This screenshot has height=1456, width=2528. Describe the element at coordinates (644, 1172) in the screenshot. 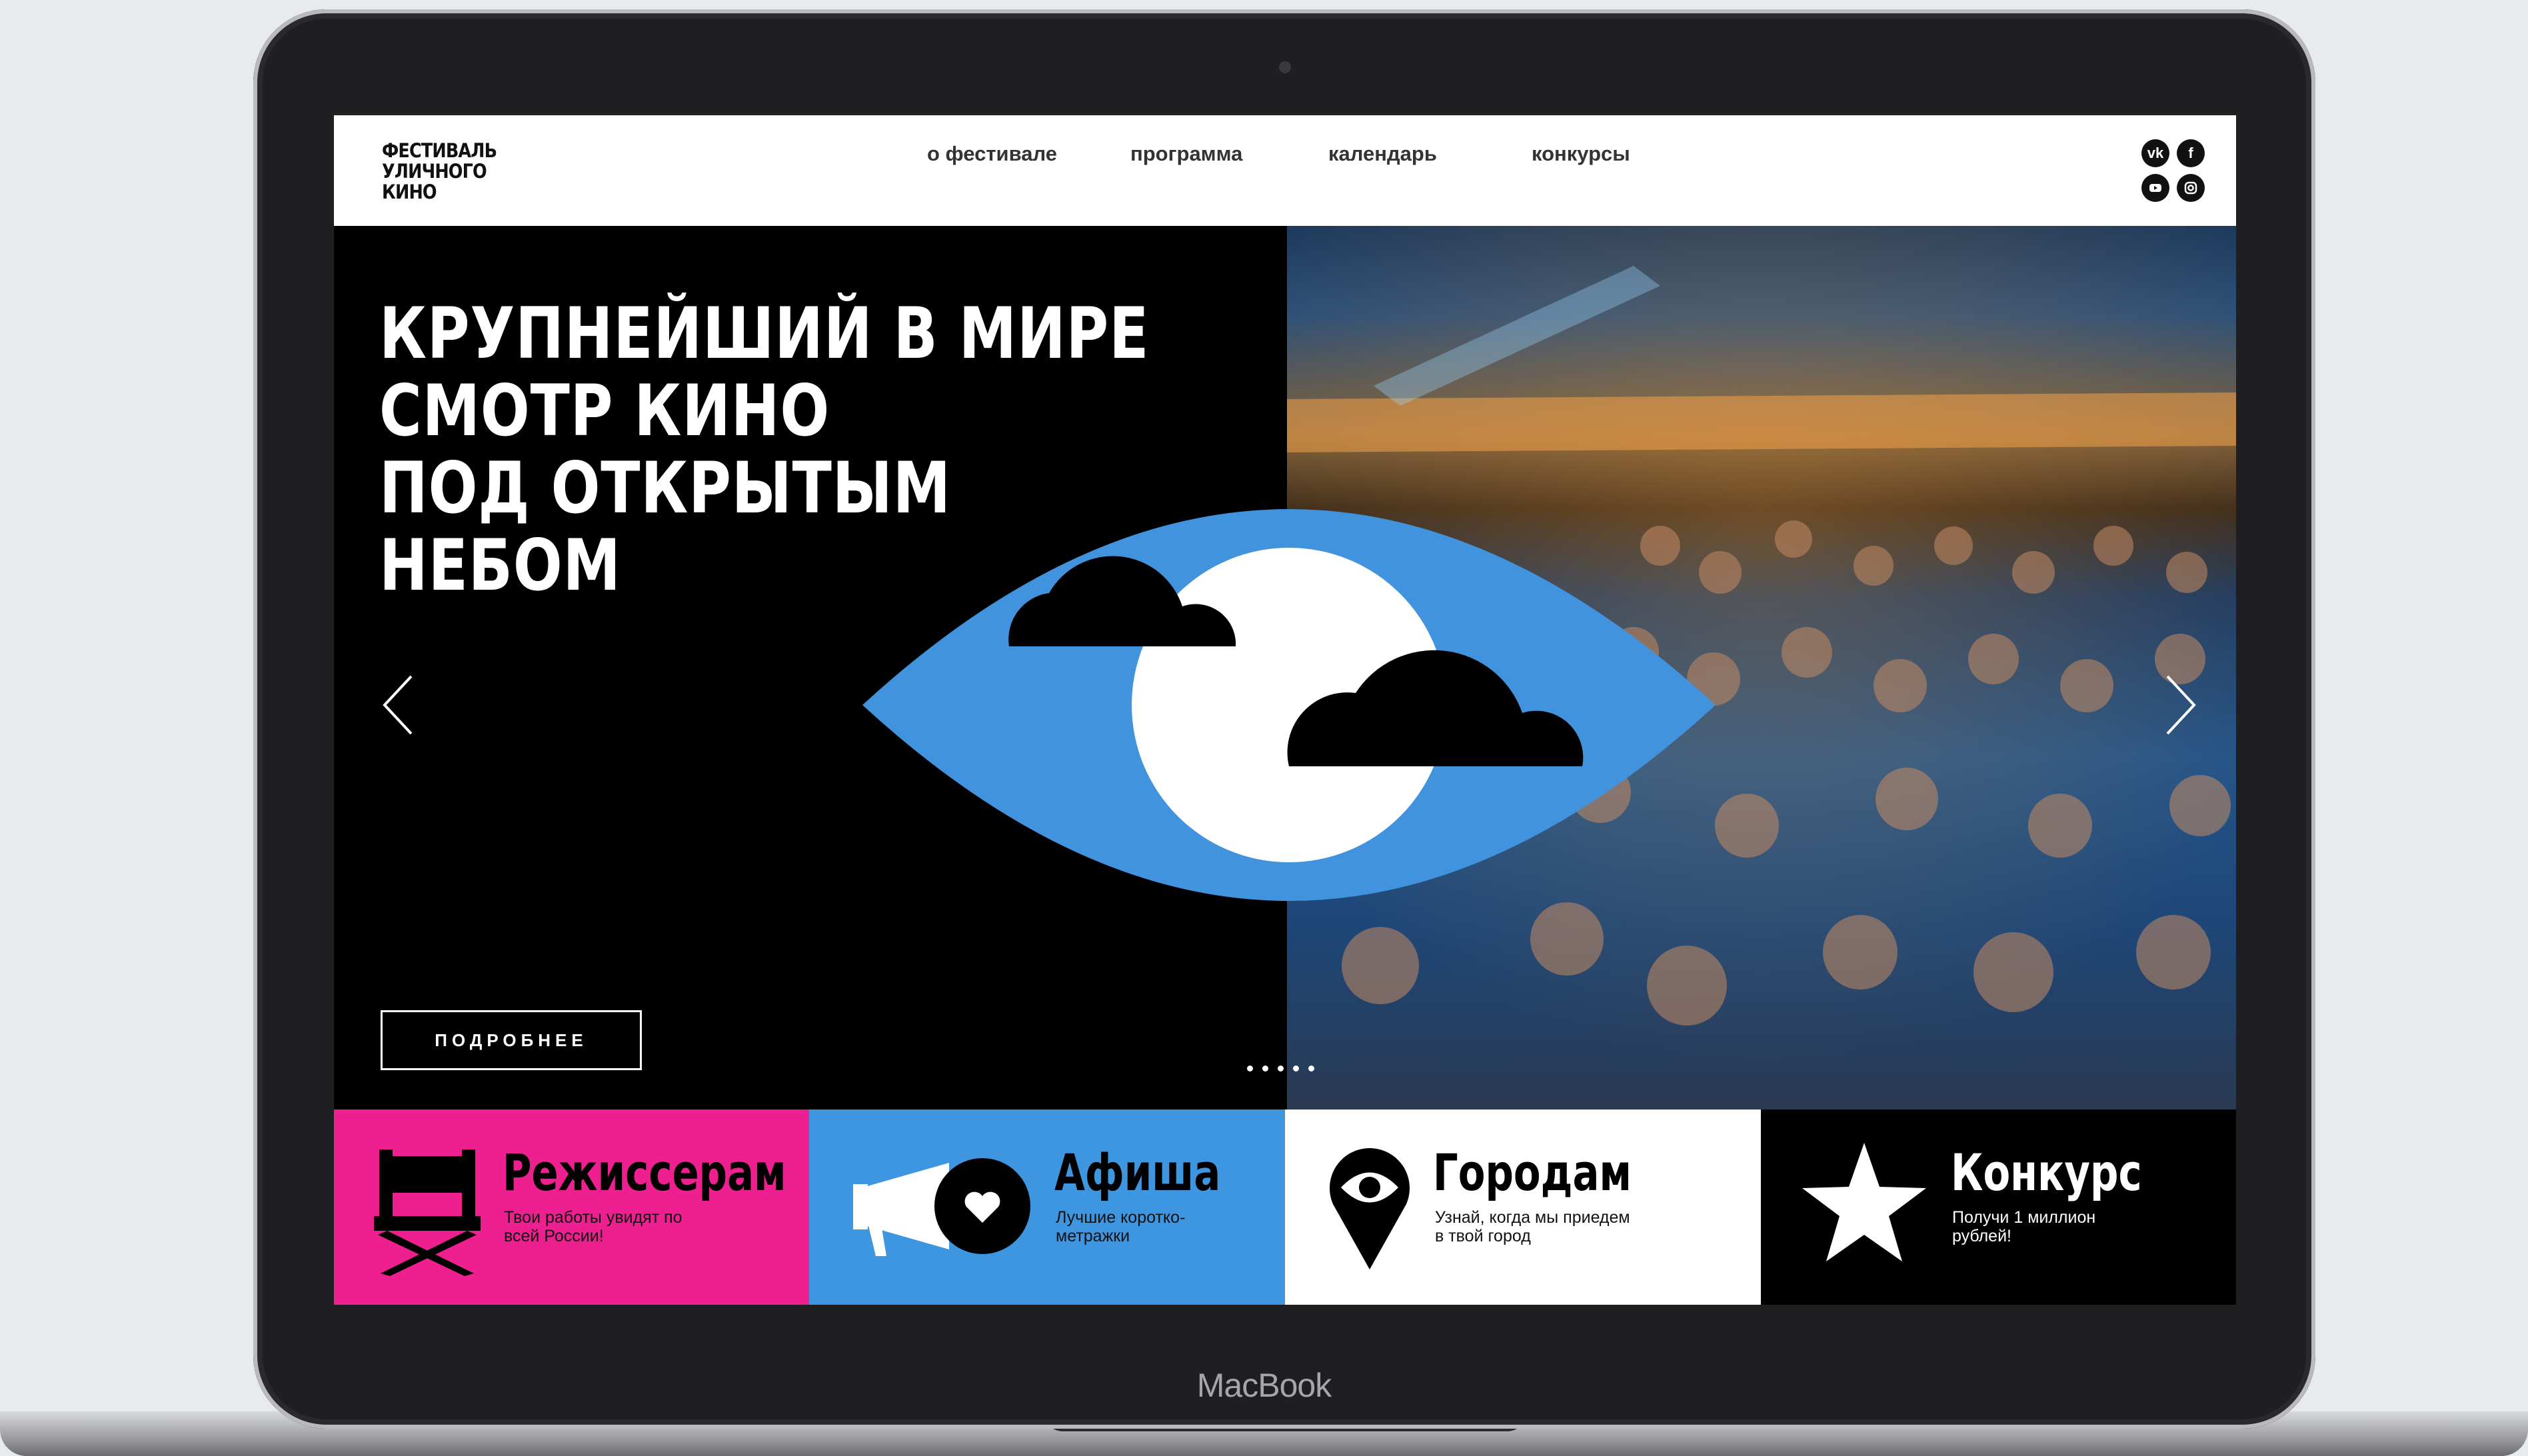

I see `tile-title: Режиссерам` at that location.